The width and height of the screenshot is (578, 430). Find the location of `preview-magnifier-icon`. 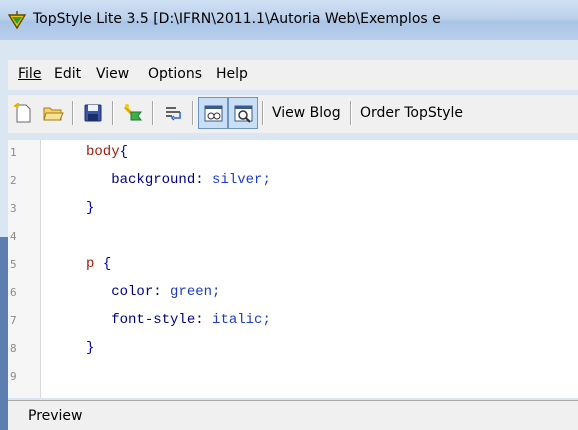

preview-magnifier-icon is located at coordinates (243, 114).